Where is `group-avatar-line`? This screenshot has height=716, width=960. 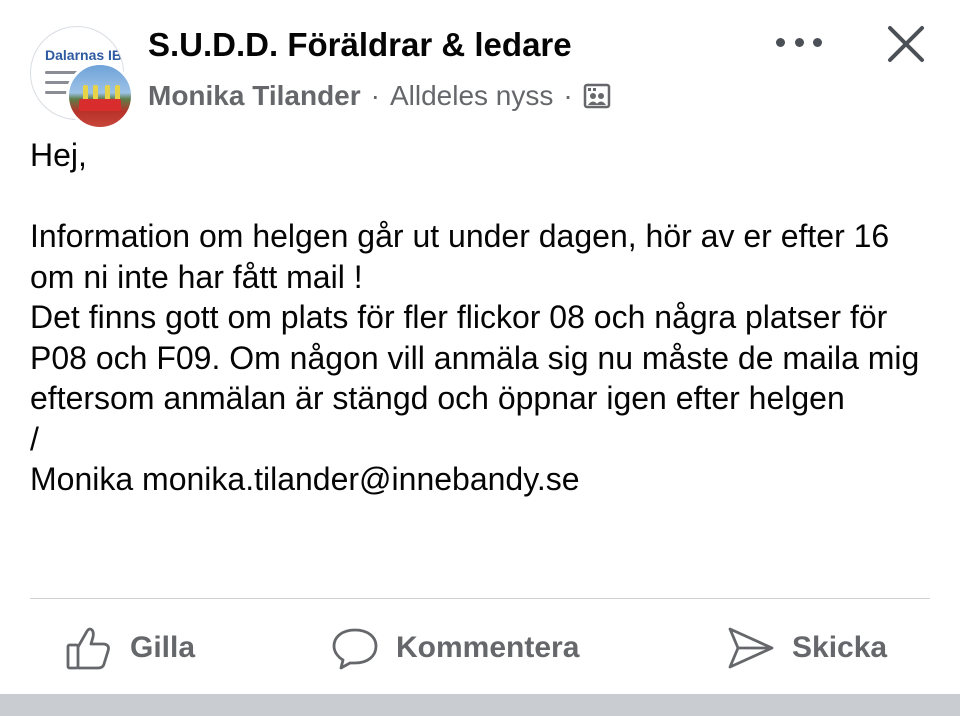 group-avatar-line is located at coordinates (56, 92).